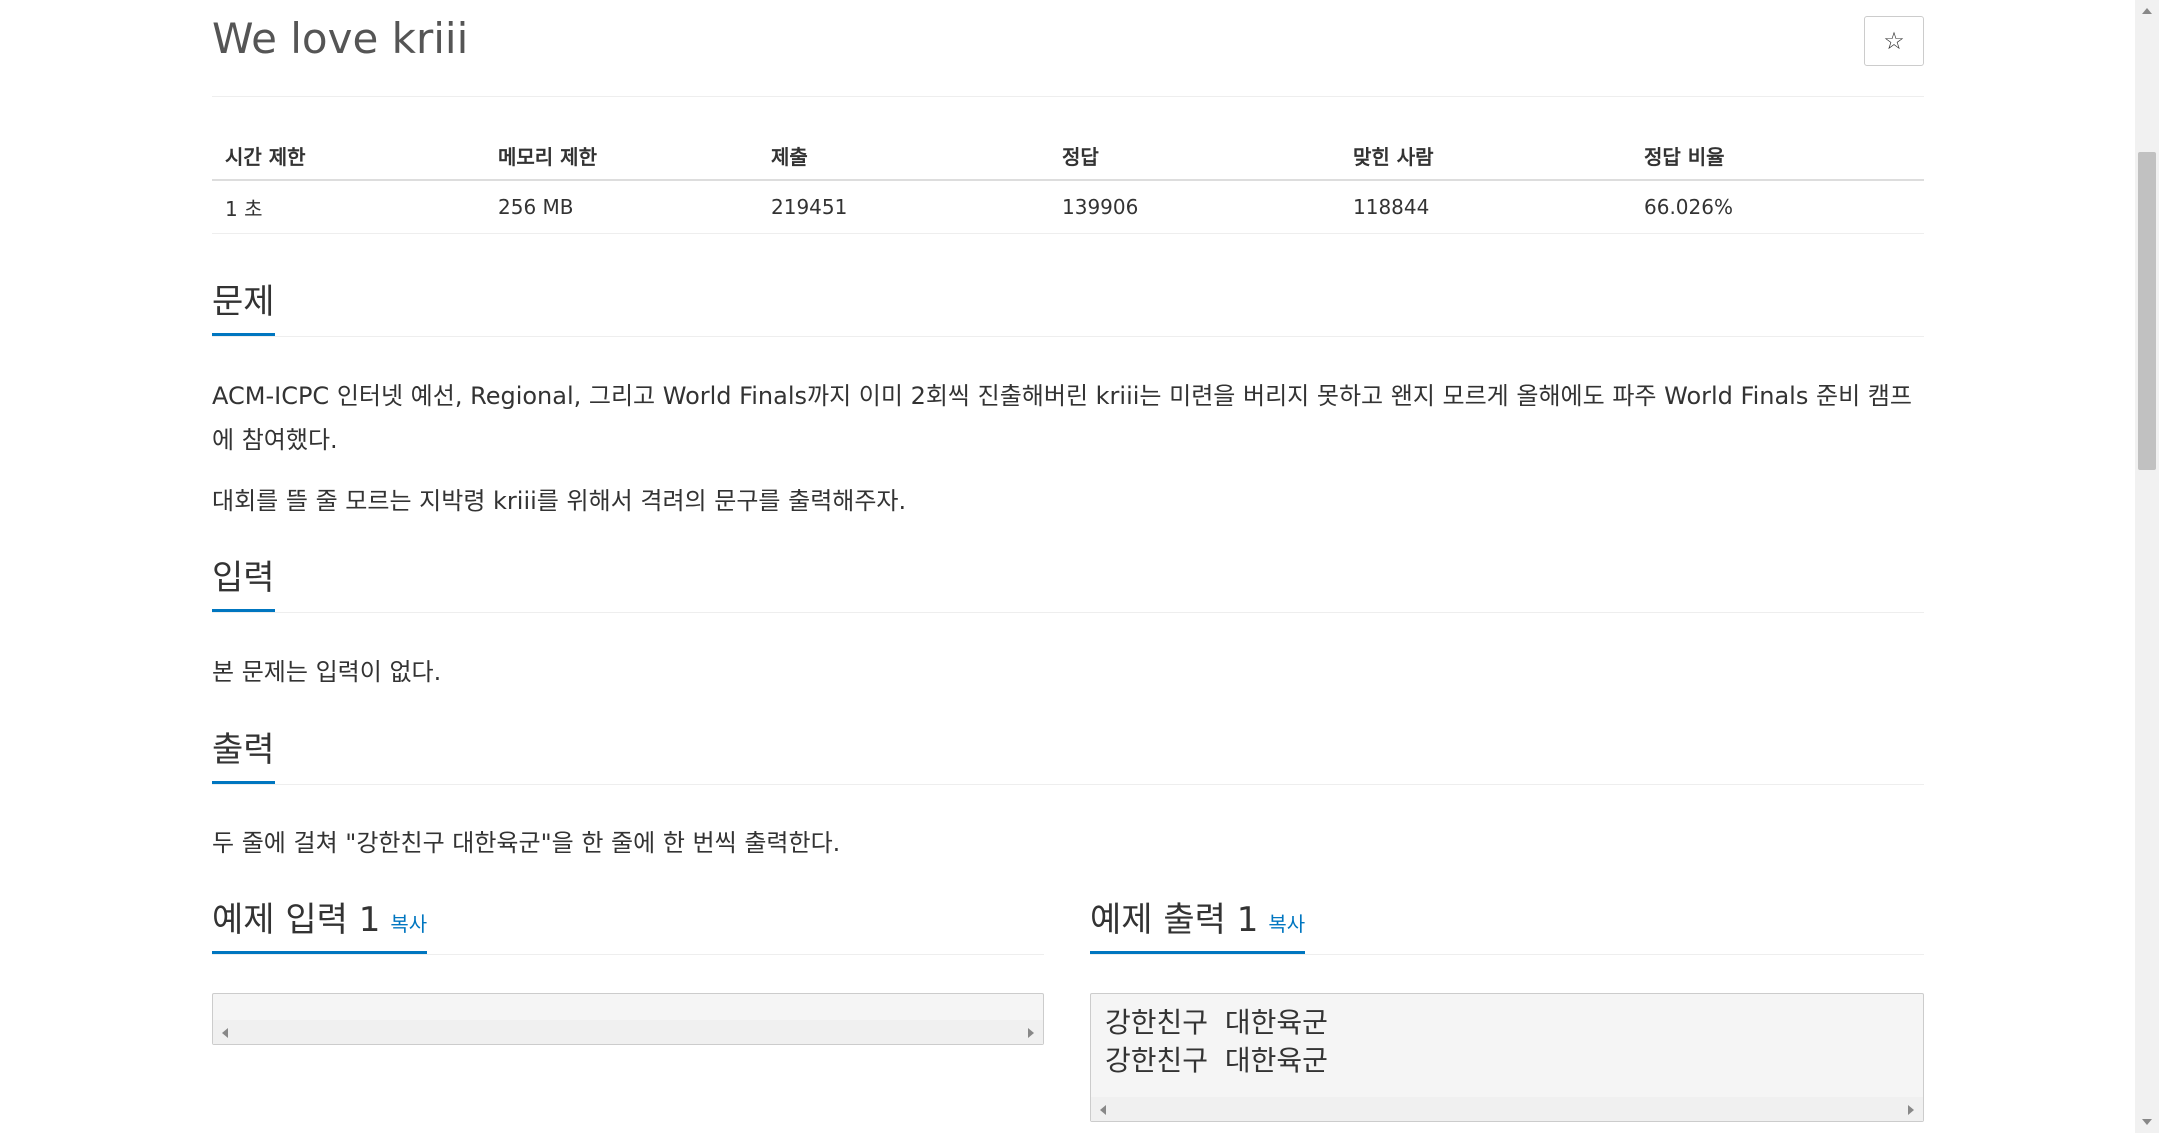  Describe the element at coordinates (1286, 924) in the screenshot. I see `copy-sample-output-link: 복사` at that location.